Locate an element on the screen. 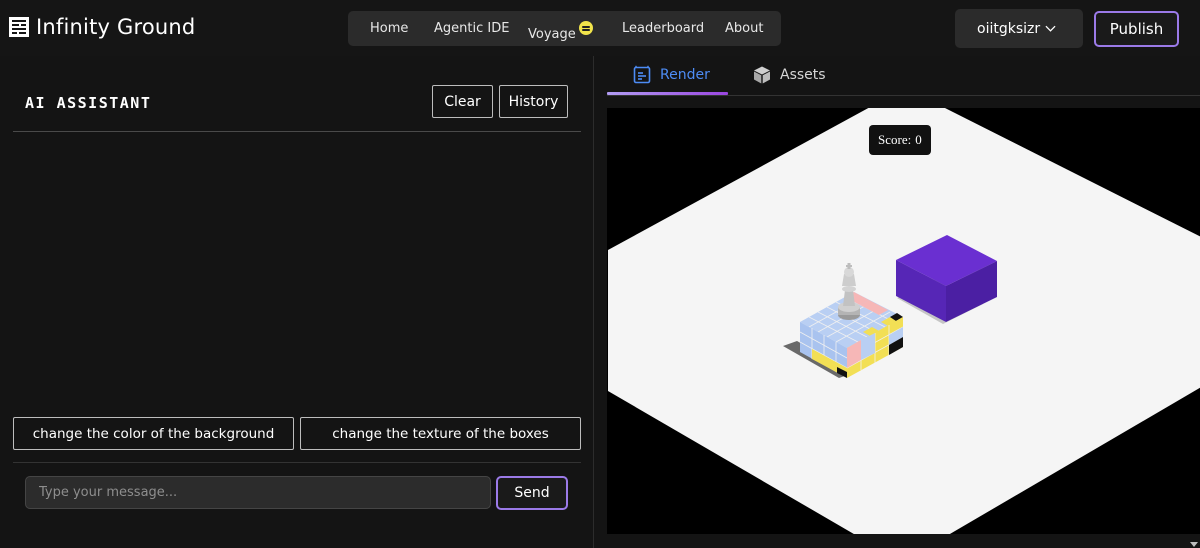  score-display: Score: 0 is located at coordinates (900, 140).